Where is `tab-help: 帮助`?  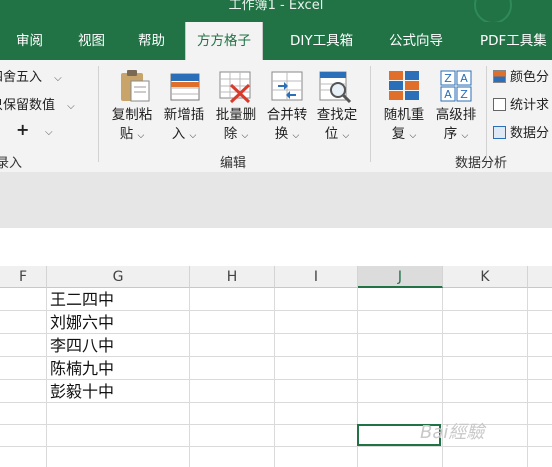 tab-help: 帮助 is located at coordinates (151, 41).